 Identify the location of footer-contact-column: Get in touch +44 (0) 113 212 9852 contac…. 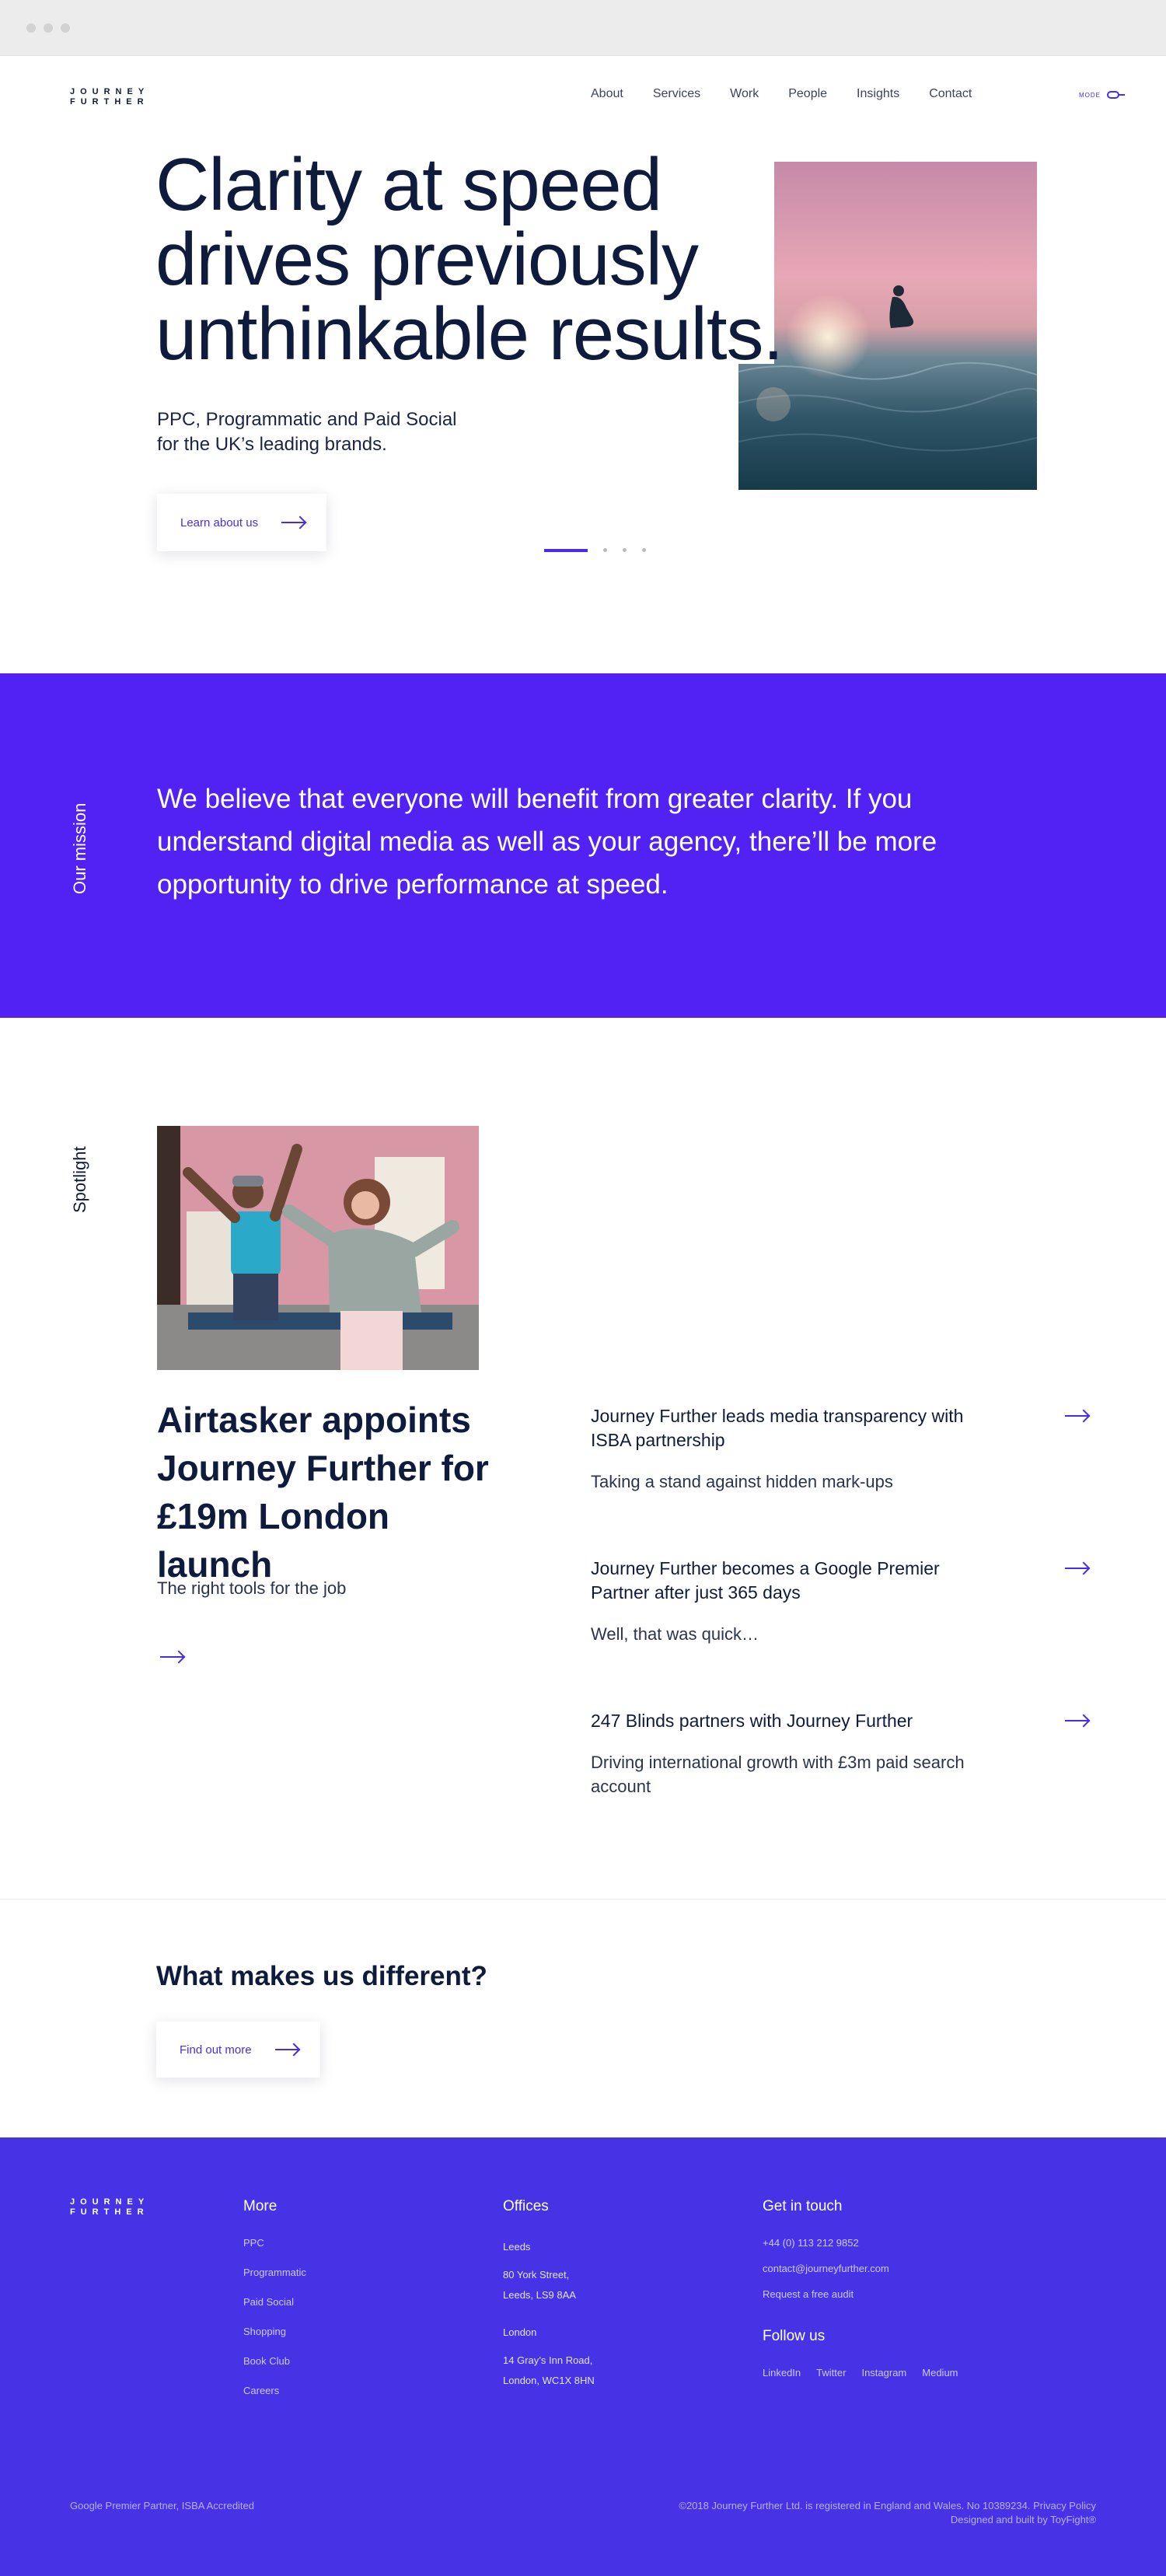
(860, 2297).